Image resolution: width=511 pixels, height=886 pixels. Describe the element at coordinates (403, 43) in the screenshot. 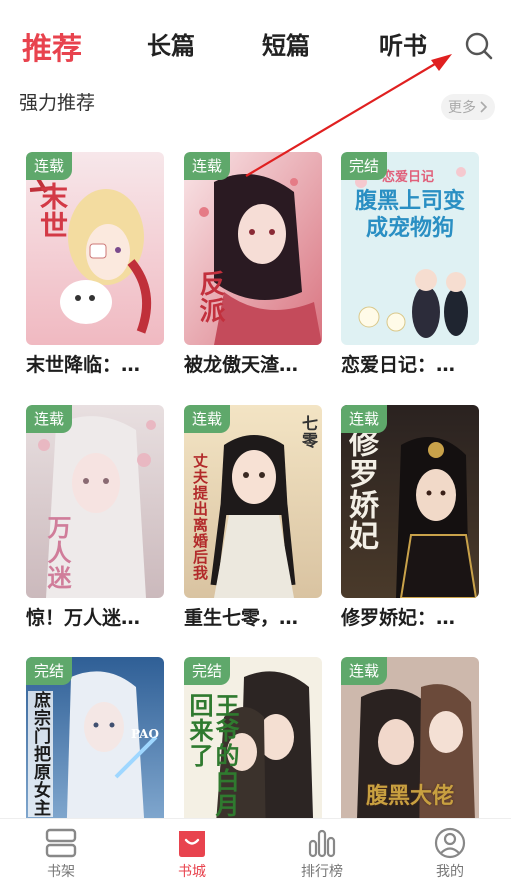

I see `tab-audiobook: 听书` at that location.